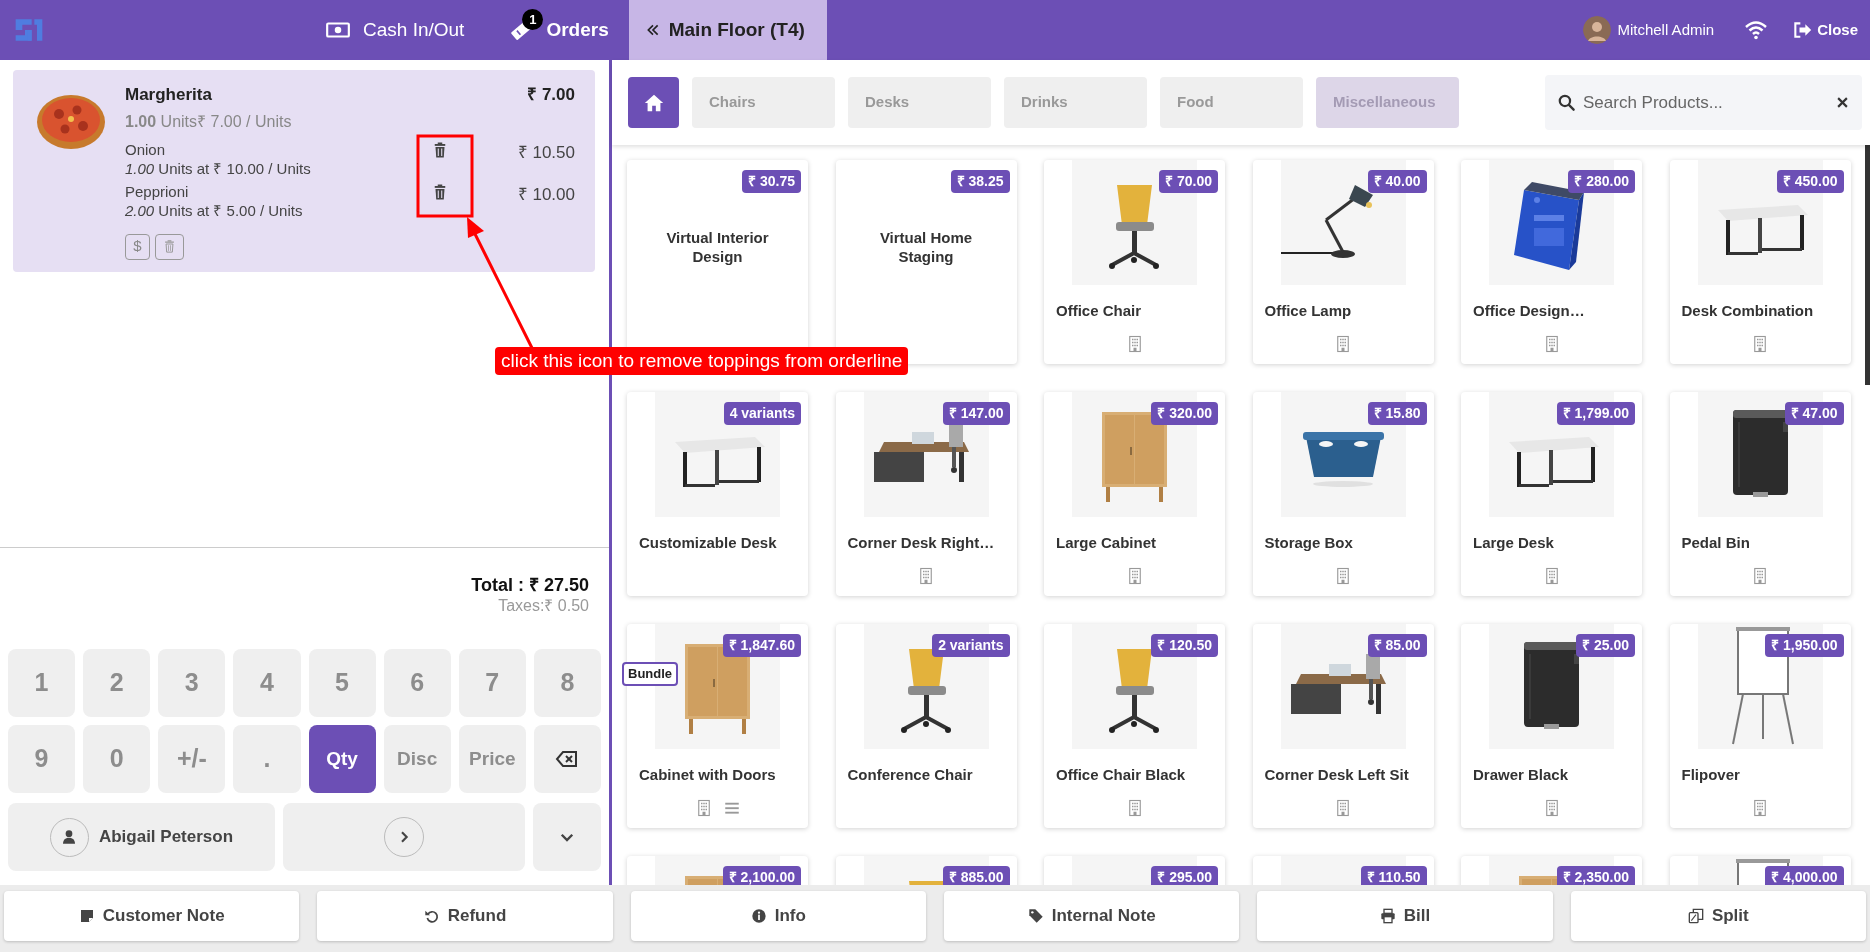 This screenshot has height=952, width=1870. Describe the element at coordinates (146, 149) in the screenshot. I see `topping-name: Onion` at that location.